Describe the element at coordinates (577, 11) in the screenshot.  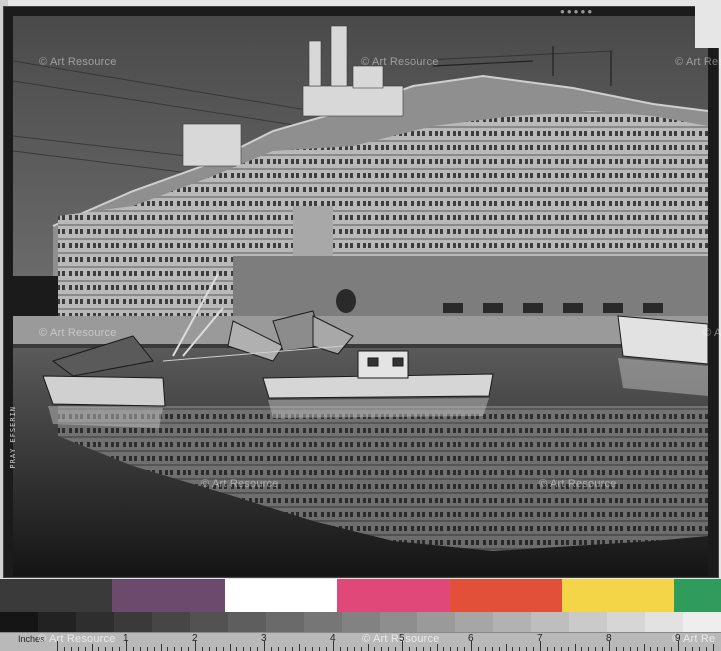
I see `print-dots: ●●●●●` at that location.